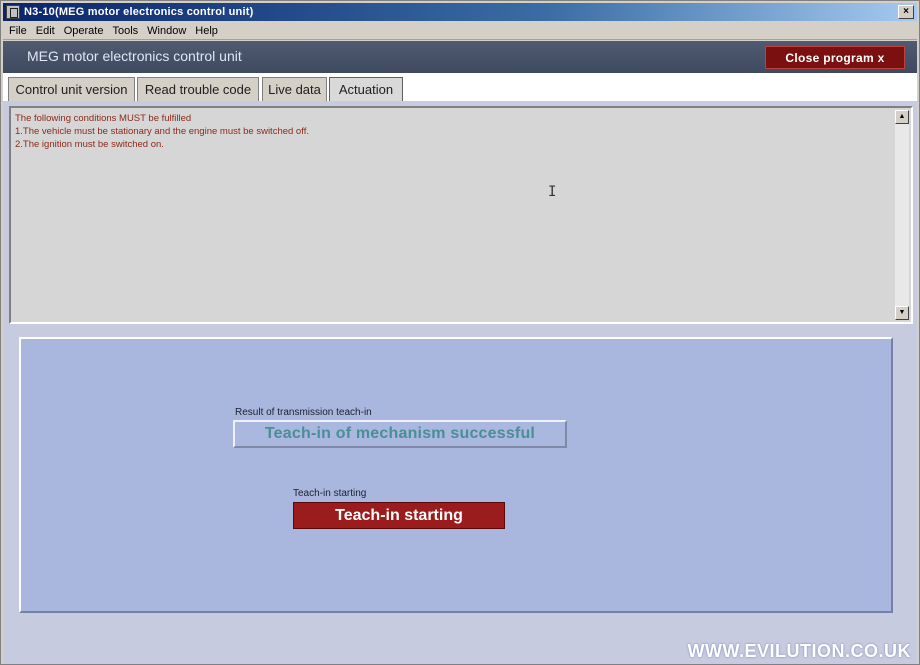 This screenshot has width=920, height=665. Describe the element at coordinates (902, 117) in the screenshot. I see `scroll-up-arrow-icon: ▲` at that location.